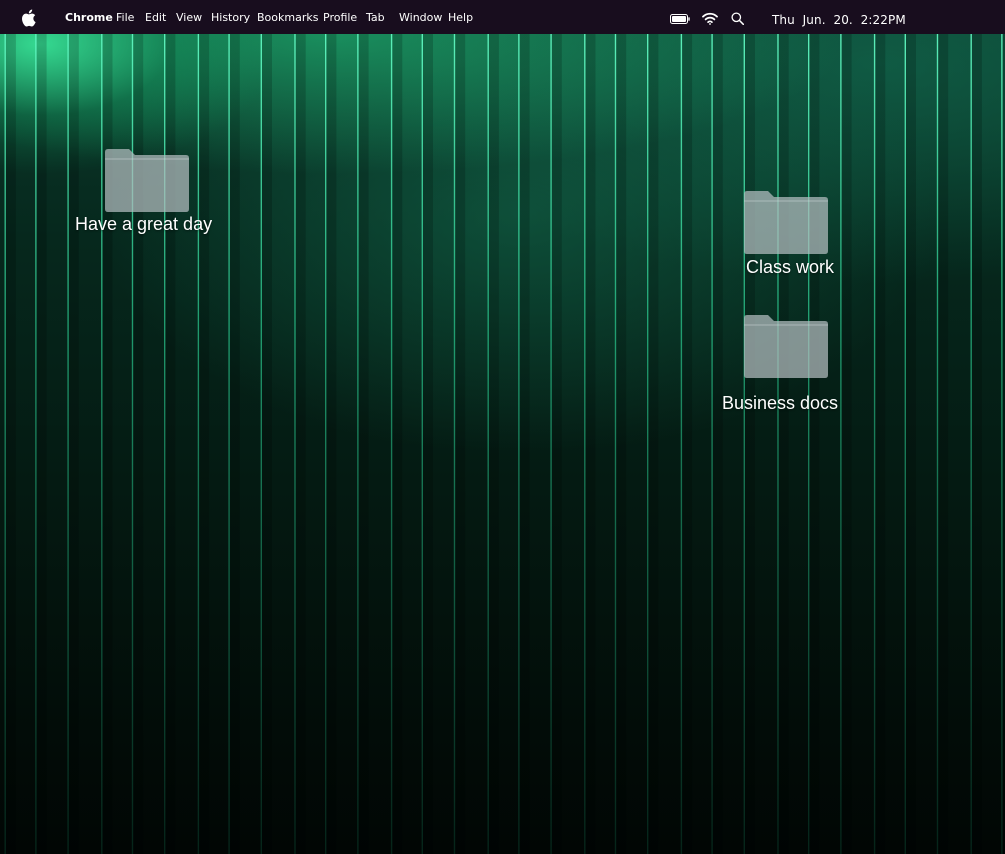 The width and height of the screenshot is (1005, 854). I want to click on apple-logo-icon, so click(28, 18).